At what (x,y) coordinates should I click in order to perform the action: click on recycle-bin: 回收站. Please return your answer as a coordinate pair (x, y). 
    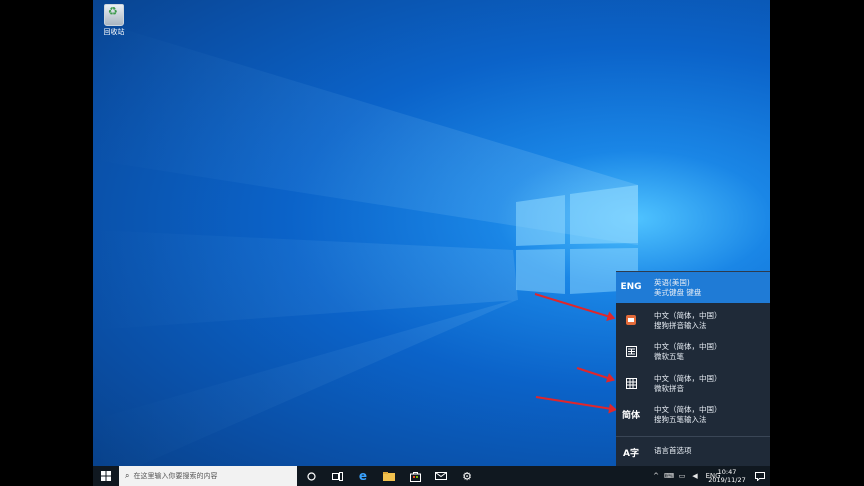
    Looking at the image, I should click on (114, 20).